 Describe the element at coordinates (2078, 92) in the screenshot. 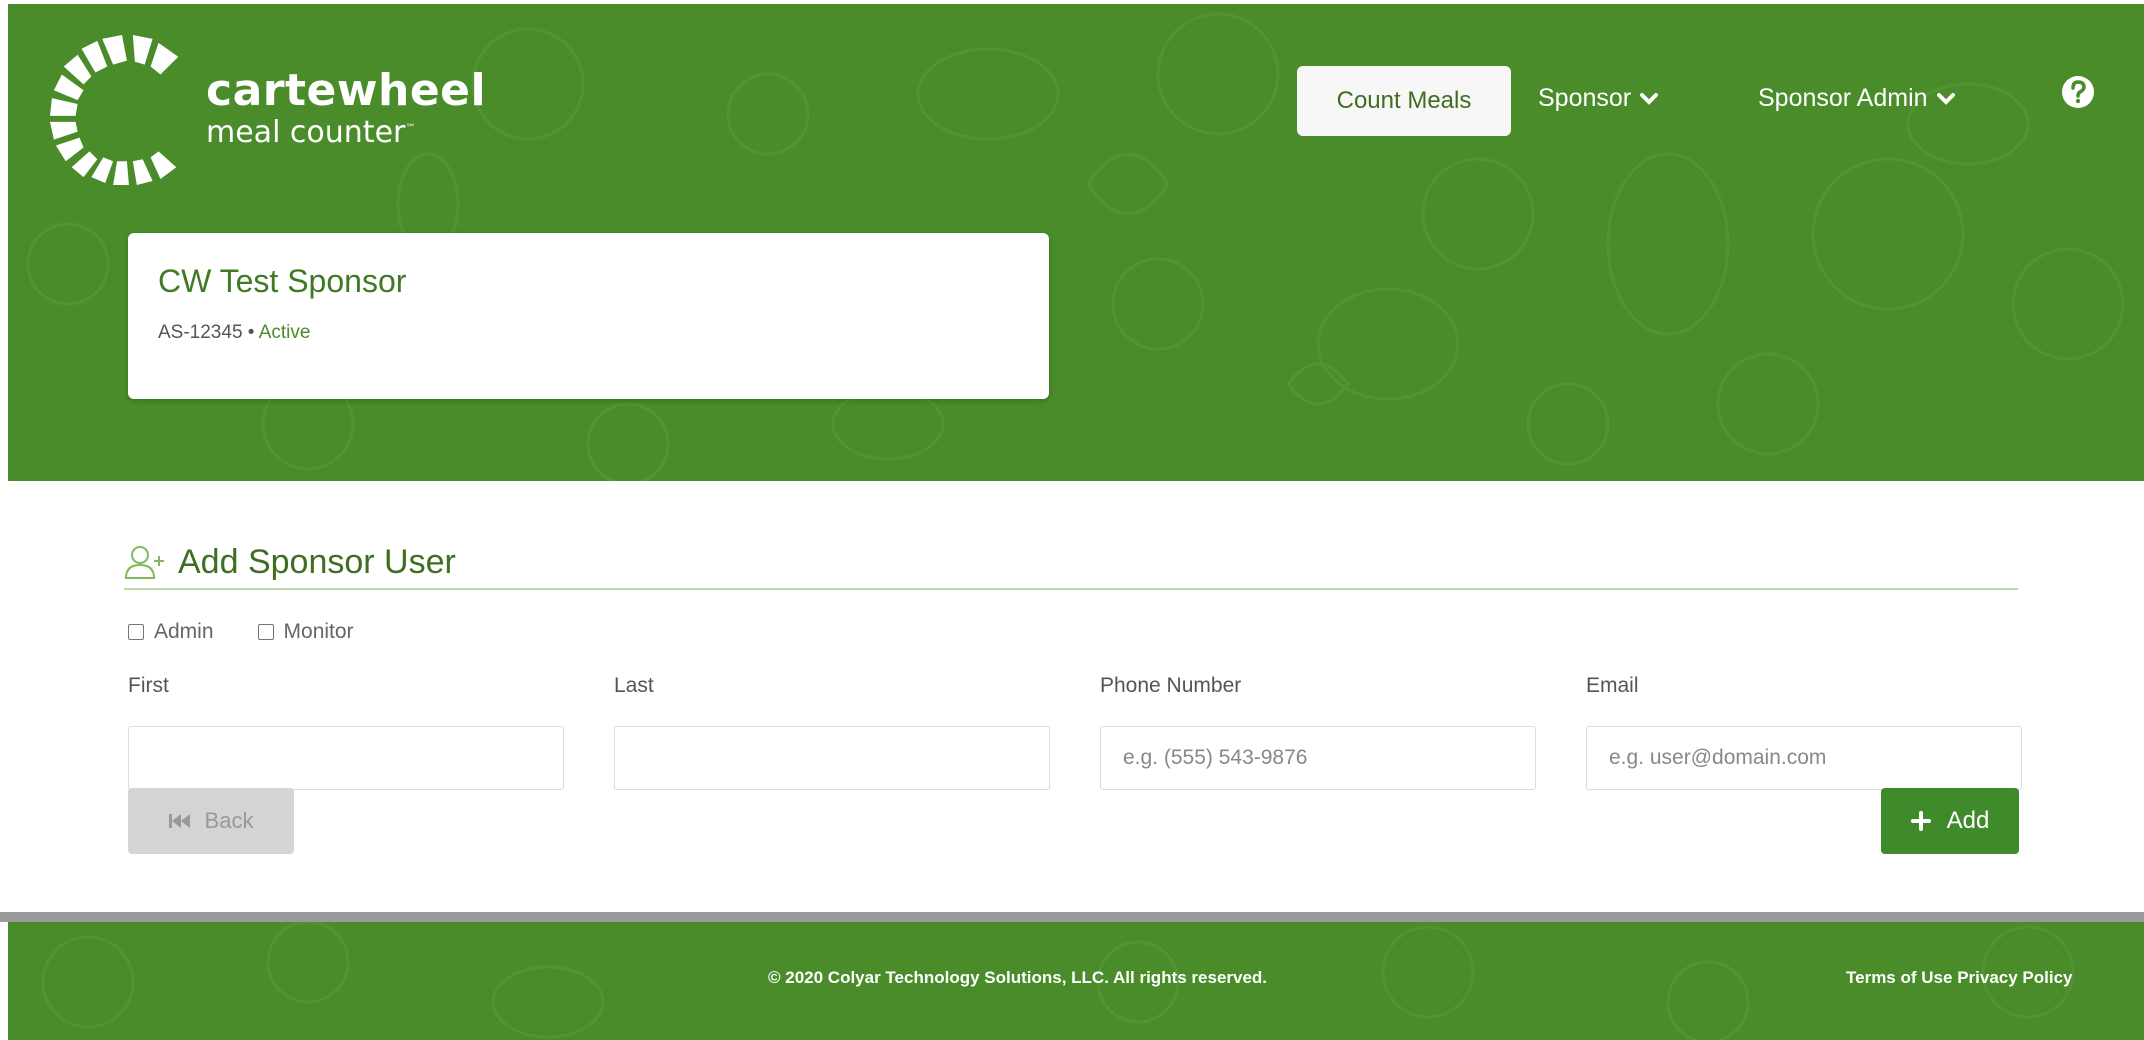

I see `question-circle-icon` at that location.